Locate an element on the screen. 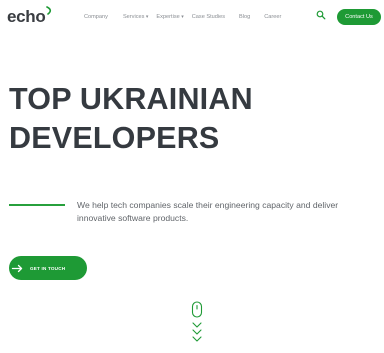 The height and width of the screenshot is (353, 384). mouse-scroll-icon is located at coordinates (197, 324).